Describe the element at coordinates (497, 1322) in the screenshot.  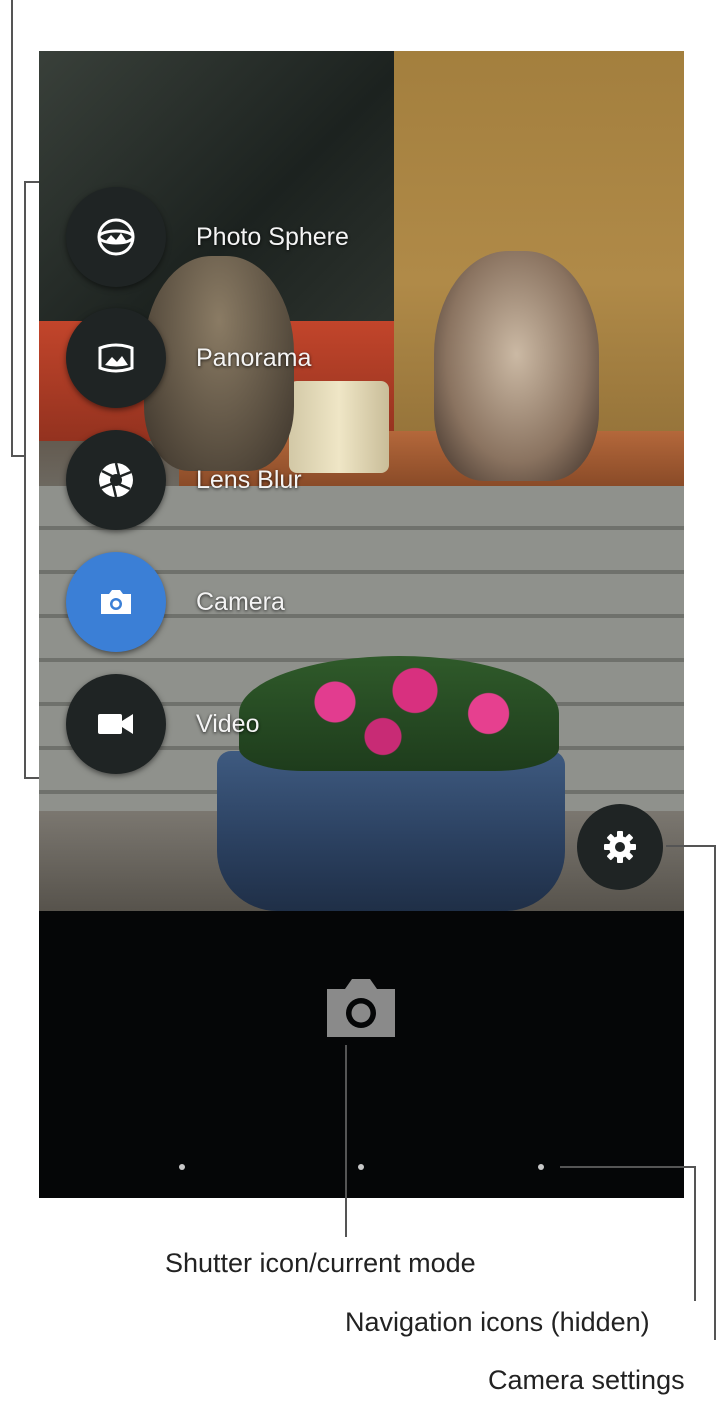
I see `caption-navigation: Navigation icons (hidden)` at that location.